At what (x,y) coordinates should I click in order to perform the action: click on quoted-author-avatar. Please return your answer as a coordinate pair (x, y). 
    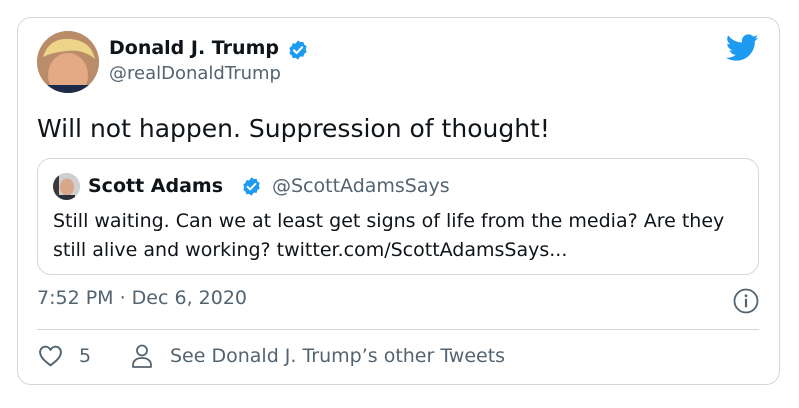
    Looking at the image, I should click on (66, 186).